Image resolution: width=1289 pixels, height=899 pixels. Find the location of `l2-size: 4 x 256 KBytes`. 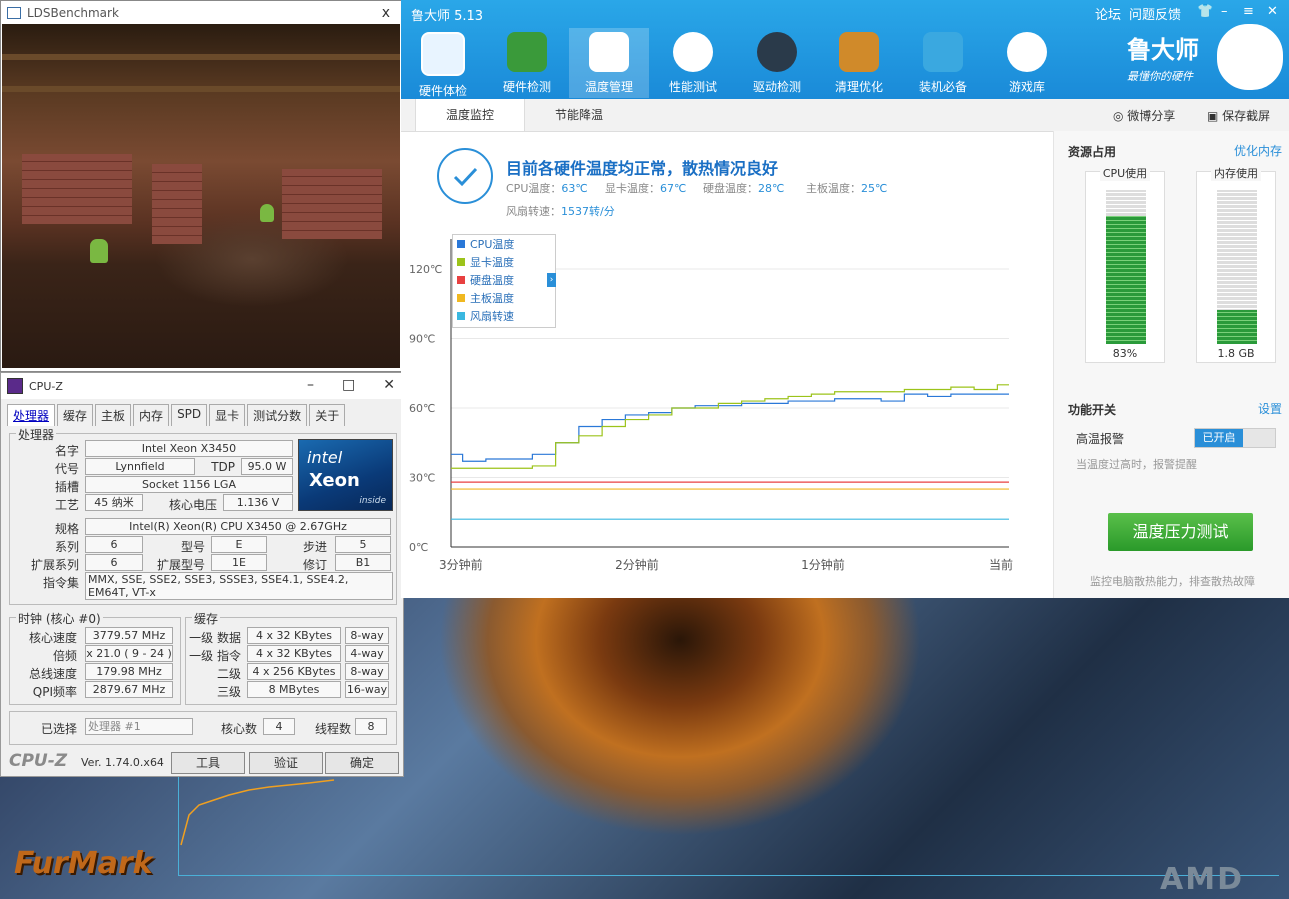

l2-size: 4 x 256 KBytes is located at coordinates (294, 671).